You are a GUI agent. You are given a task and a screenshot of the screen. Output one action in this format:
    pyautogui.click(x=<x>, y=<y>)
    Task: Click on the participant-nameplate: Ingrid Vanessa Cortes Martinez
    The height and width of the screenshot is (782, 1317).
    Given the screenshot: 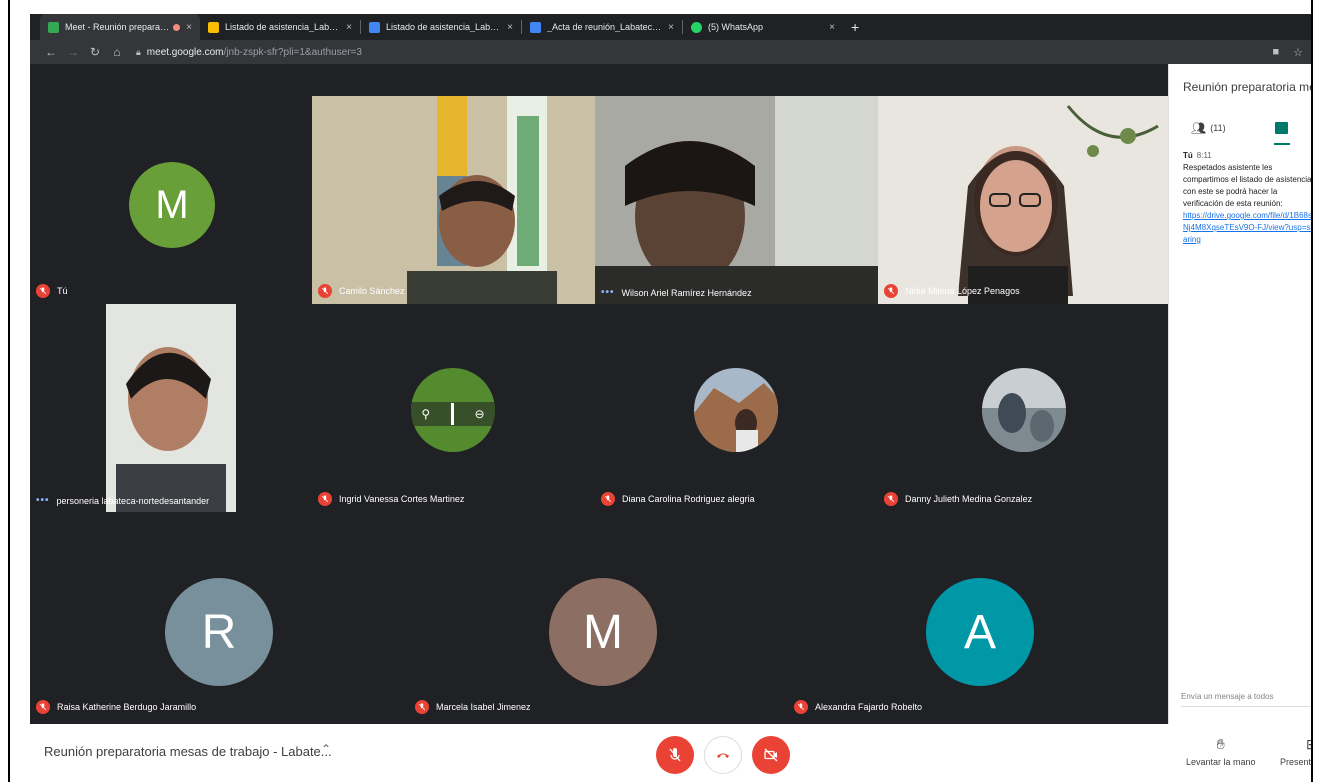 What is the action you would take?
    pyautogui.click(x=391, y=499)
    